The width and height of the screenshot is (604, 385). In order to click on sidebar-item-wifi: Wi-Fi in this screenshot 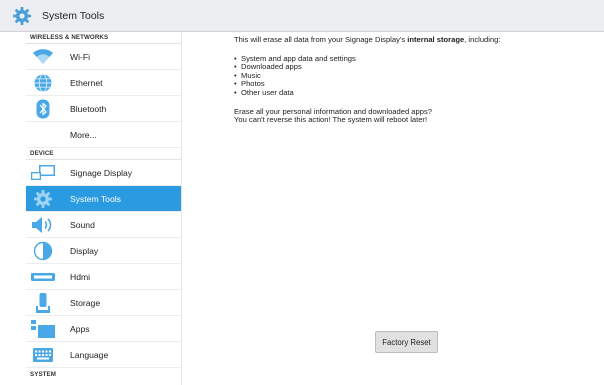, I will do `click(103, 57)`.